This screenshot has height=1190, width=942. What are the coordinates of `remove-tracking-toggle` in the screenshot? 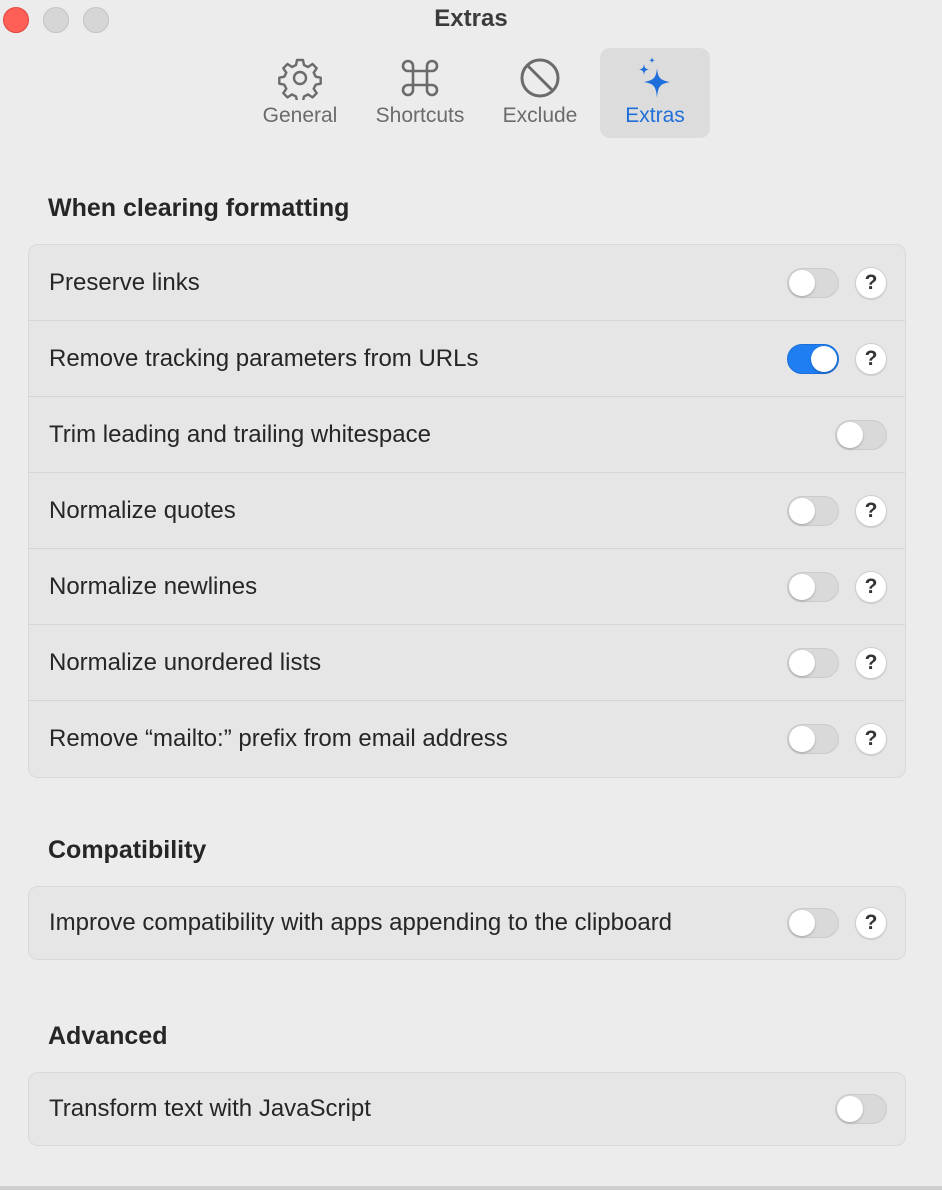 It's located at (813, 358).